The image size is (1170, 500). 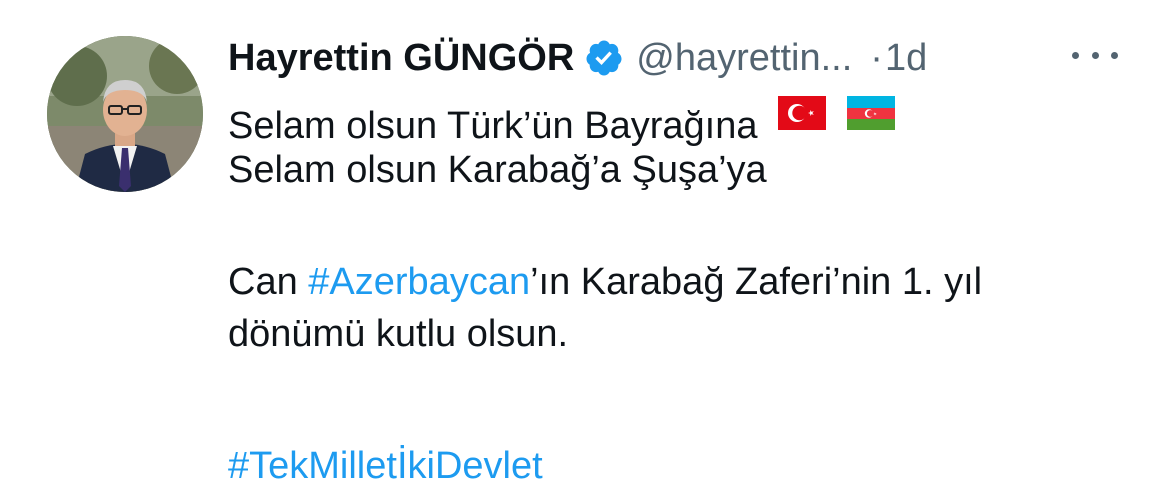 What do you see at coordinates (604, 58) in the screenshot?
I see `verified-badge-icon` at bounding box center [604, 58].